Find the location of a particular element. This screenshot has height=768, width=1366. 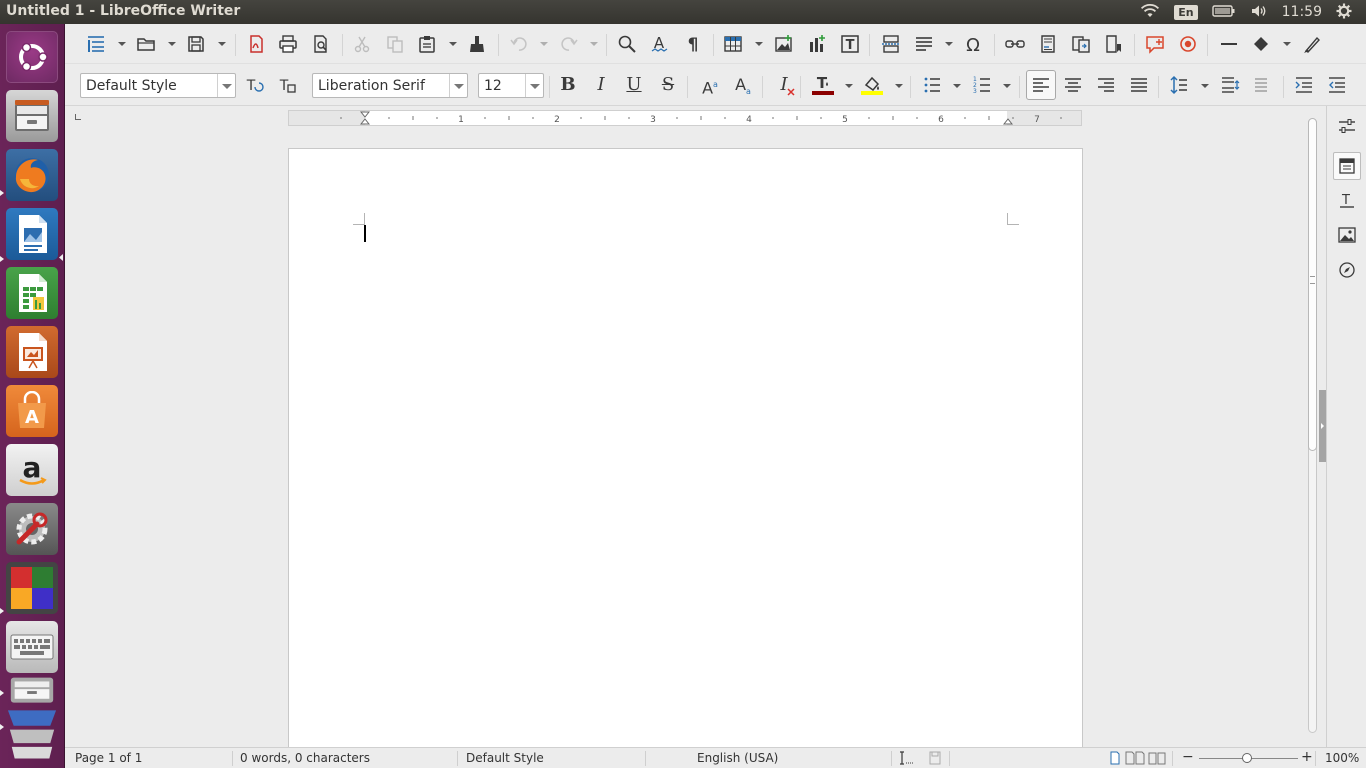

line-spacing-dropdown-arrow is located at coordinates (1204, 86).